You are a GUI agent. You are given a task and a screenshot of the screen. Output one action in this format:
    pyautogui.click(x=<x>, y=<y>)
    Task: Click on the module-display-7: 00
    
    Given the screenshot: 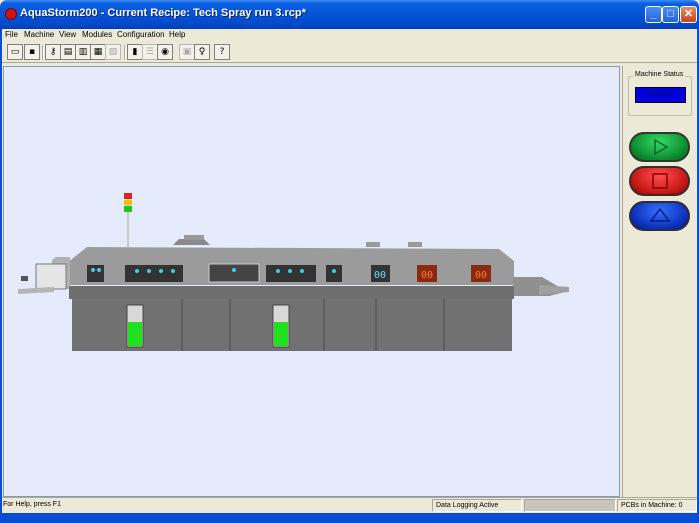 What is the action you would take?
    pyautogui.click(x=427, y=275)
    